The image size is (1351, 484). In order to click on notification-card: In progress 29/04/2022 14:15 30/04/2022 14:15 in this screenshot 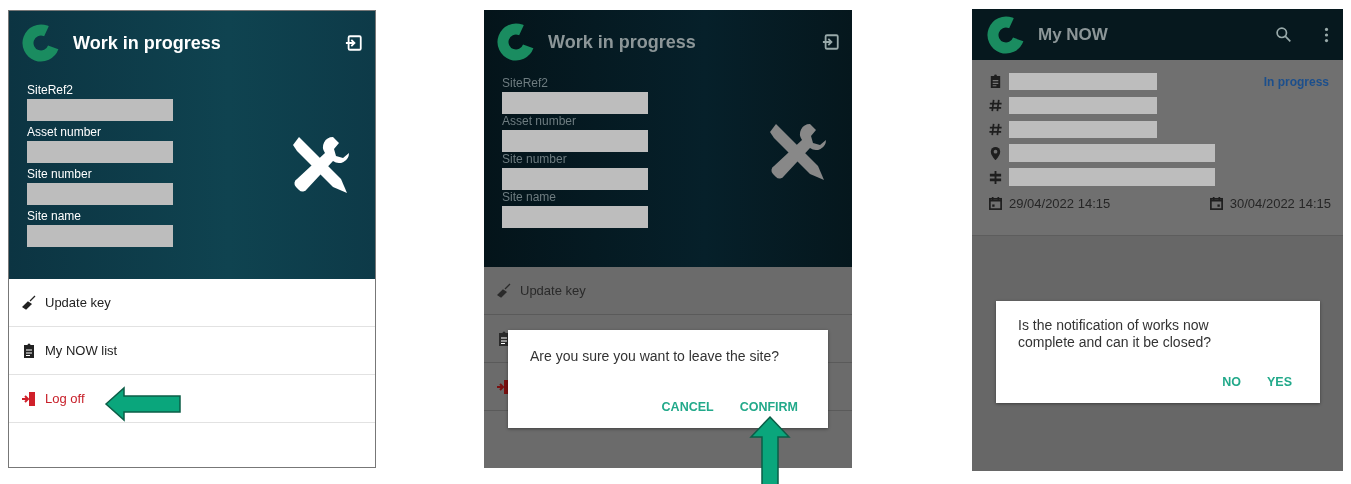, I will do `click(1157, 148)`.